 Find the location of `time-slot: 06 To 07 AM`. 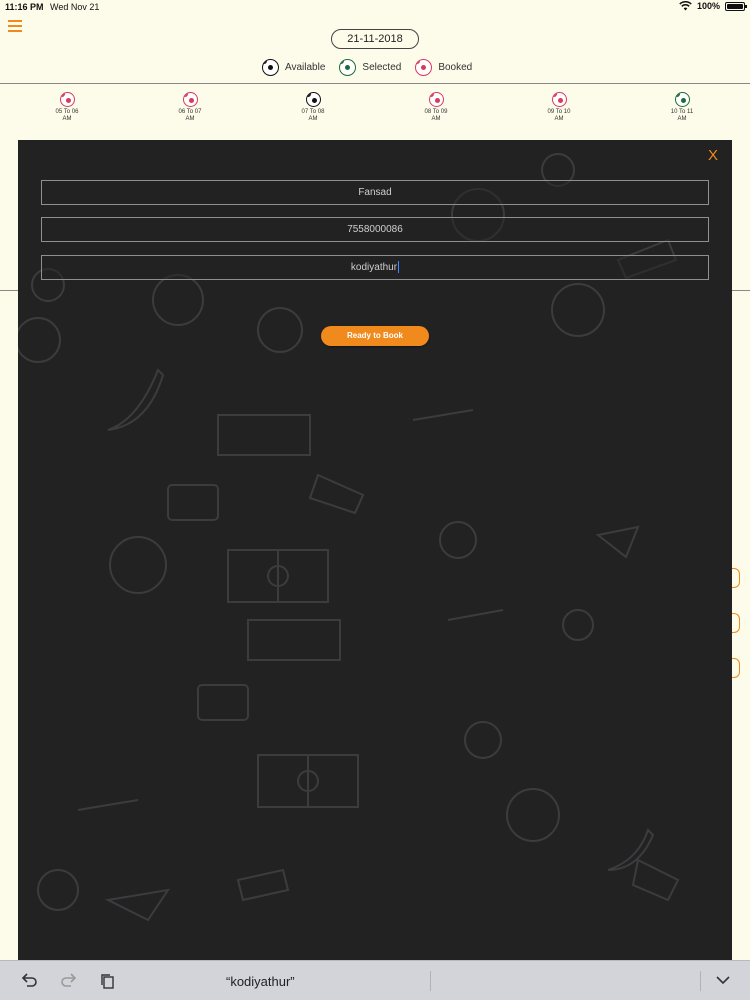

time-slot: 06 To 07 AM is located at coordinates (190, 107).